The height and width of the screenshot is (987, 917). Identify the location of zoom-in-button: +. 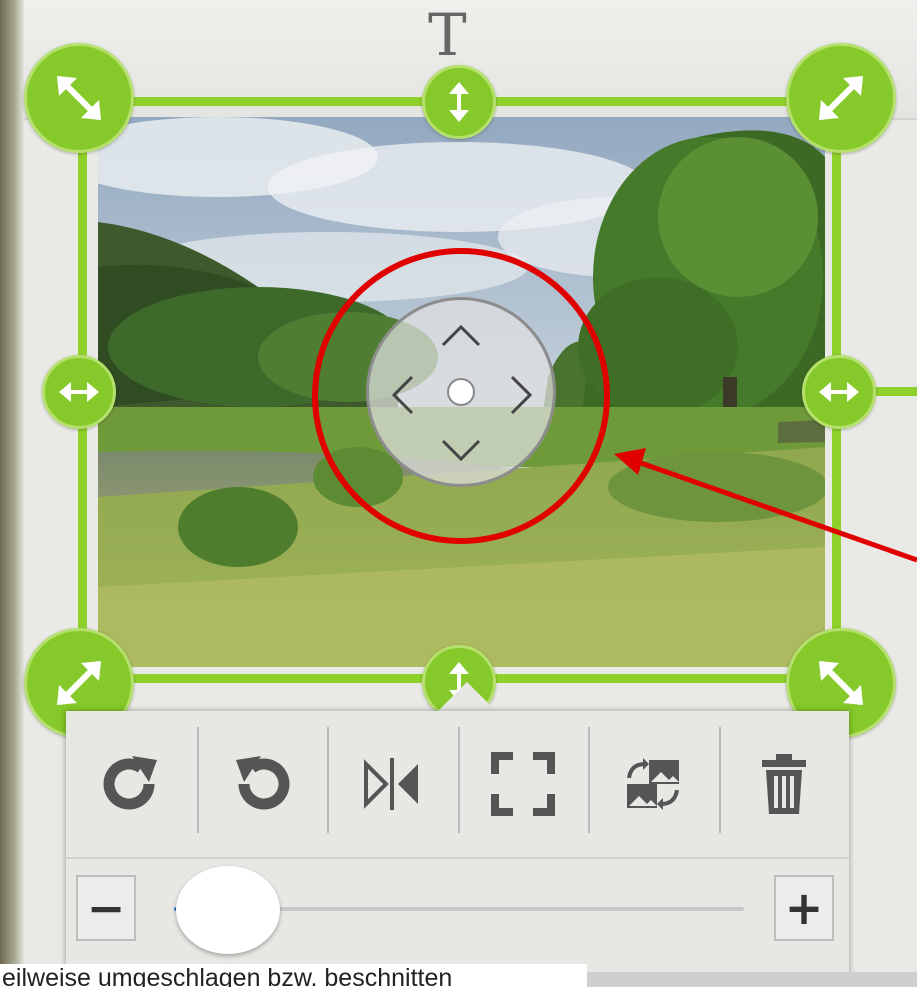
(804, 908).